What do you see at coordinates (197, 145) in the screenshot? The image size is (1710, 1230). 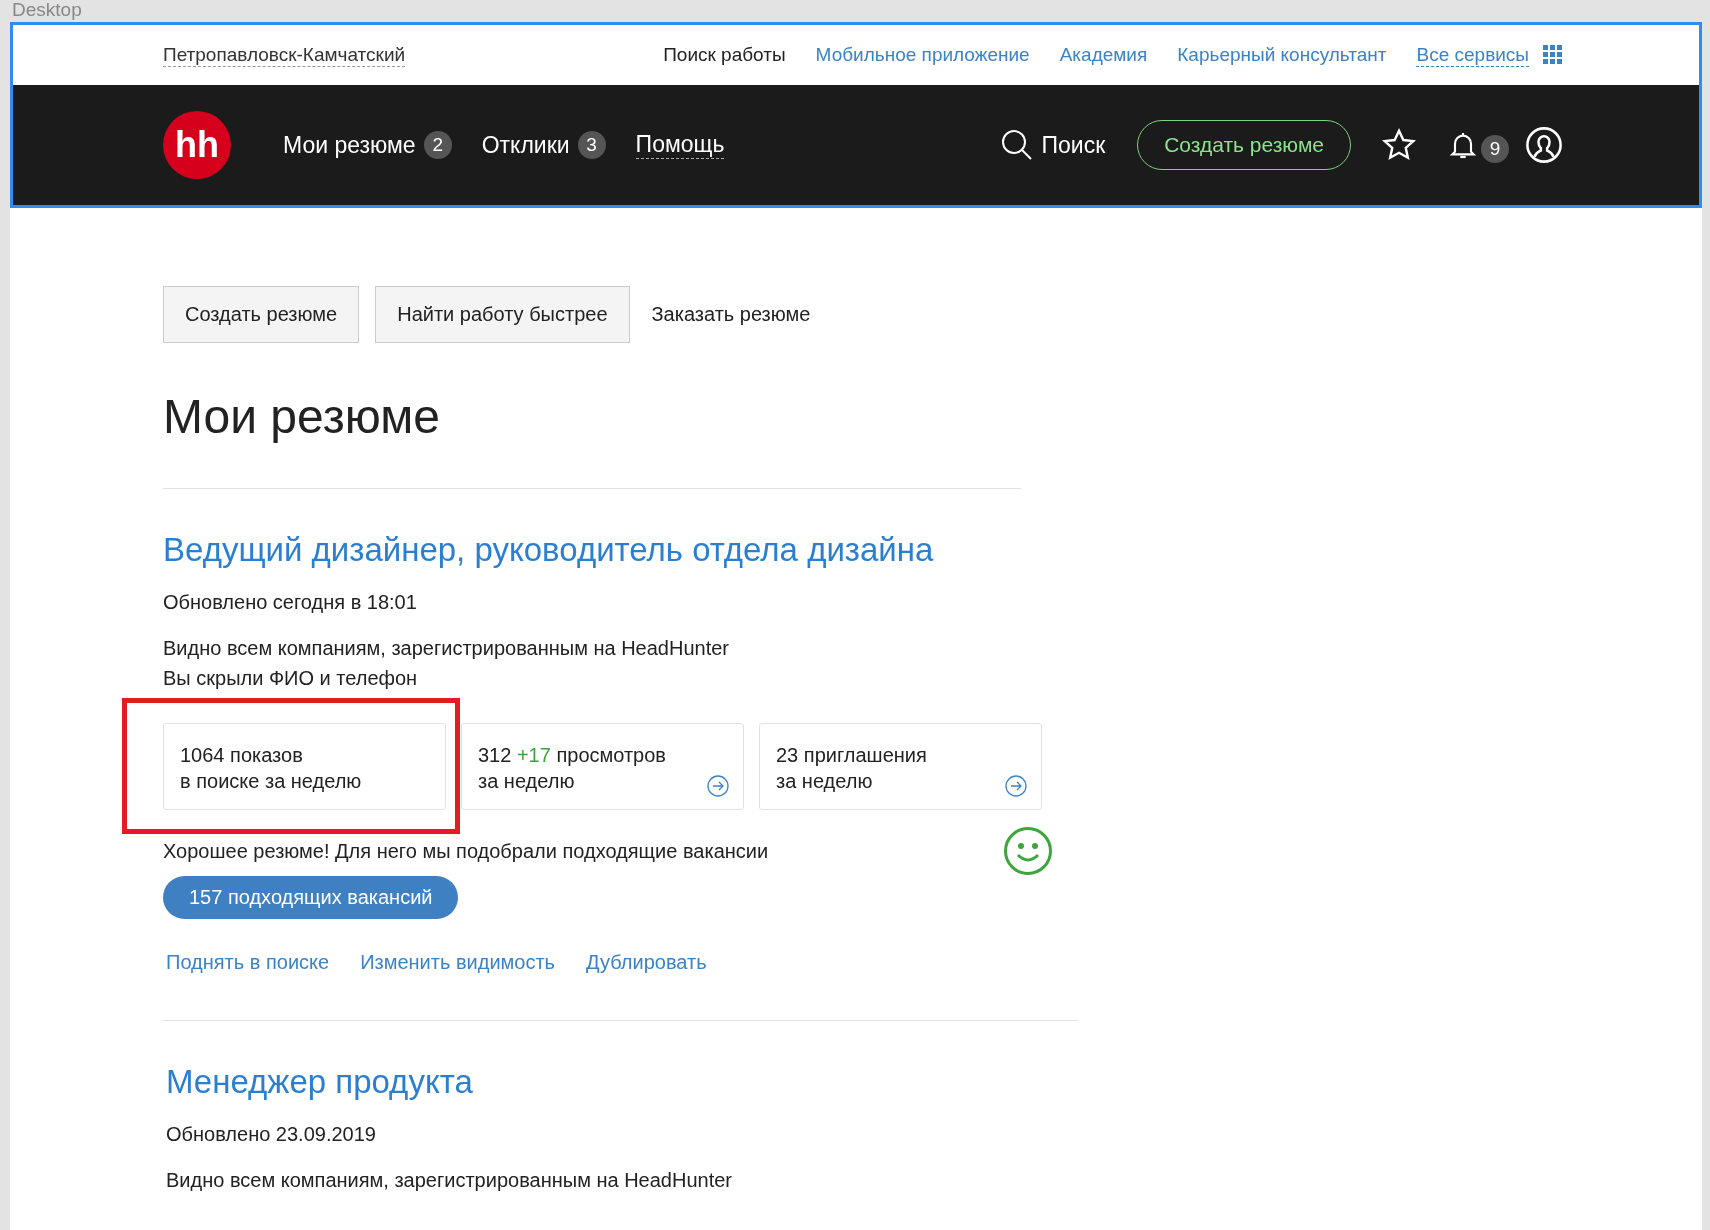 I see `logo: hh` at bounding box center [197, 145].